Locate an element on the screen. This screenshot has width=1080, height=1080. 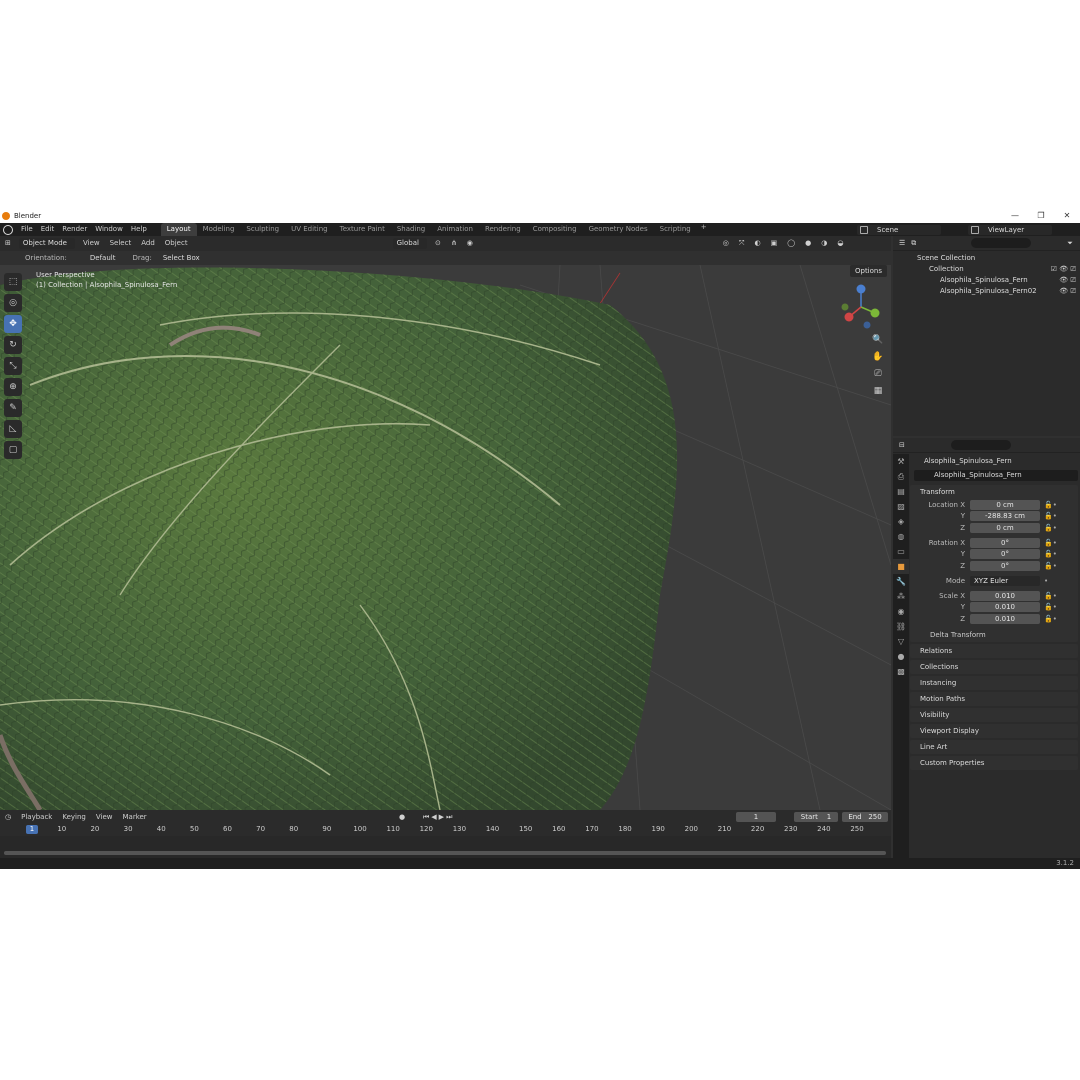
collection-toggles-icon: ☑ 👁 ⎚ is located at coordinates (1063, 269).